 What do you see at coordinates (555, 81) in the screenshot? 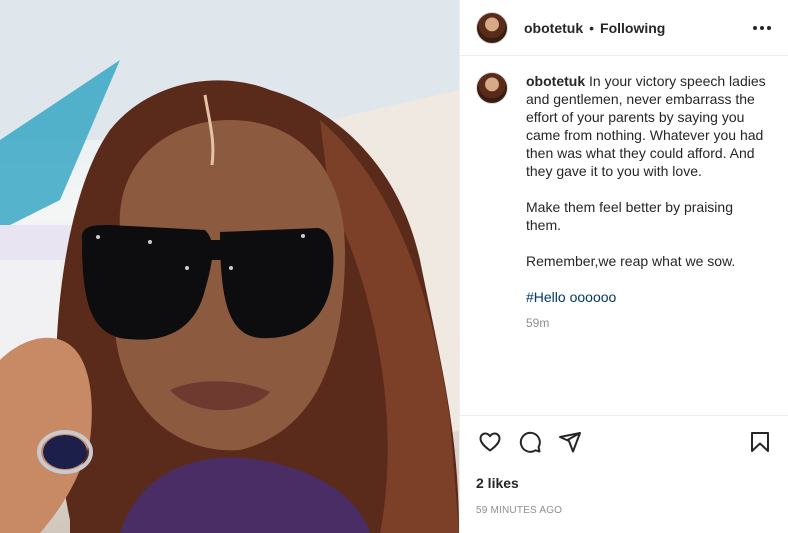
I see `caption-username: obotetuk` at bounding box center [555, 81].